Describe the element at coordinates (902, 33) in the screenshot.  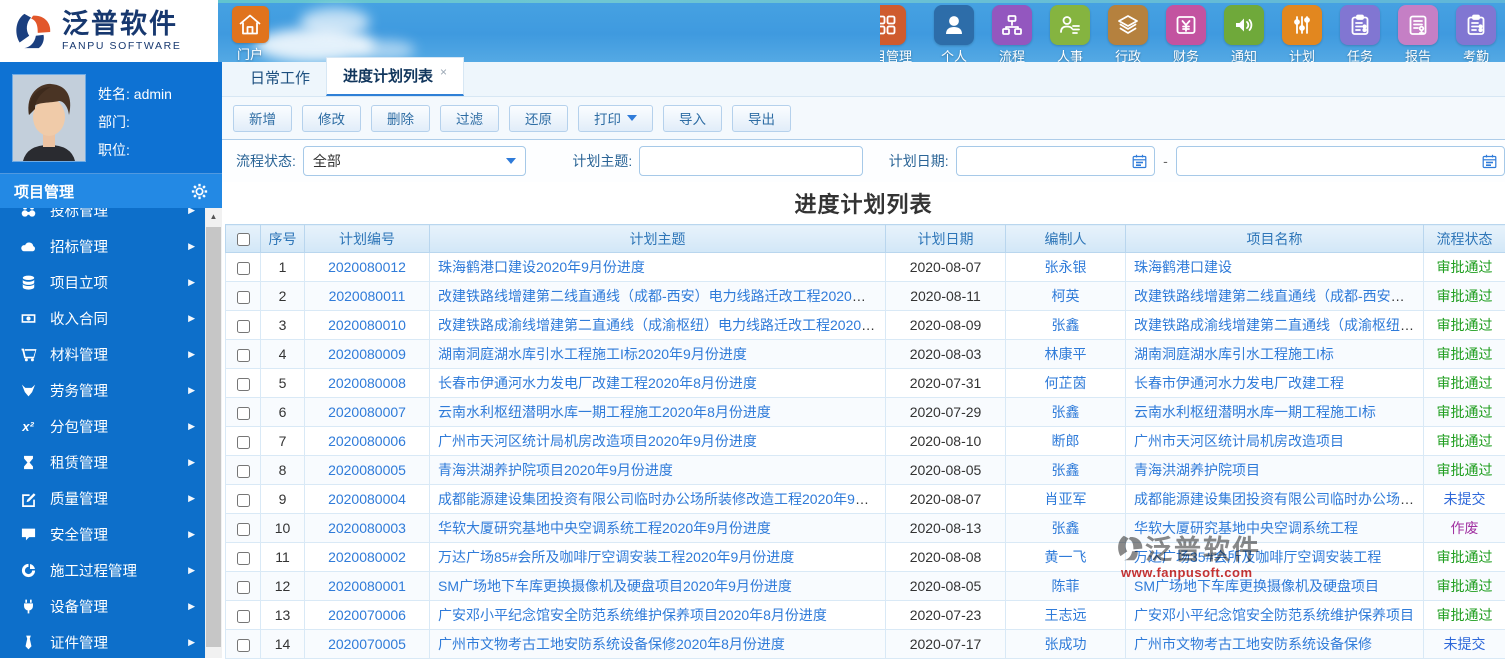
I see `module-button-grid: 项目管理` at that location.